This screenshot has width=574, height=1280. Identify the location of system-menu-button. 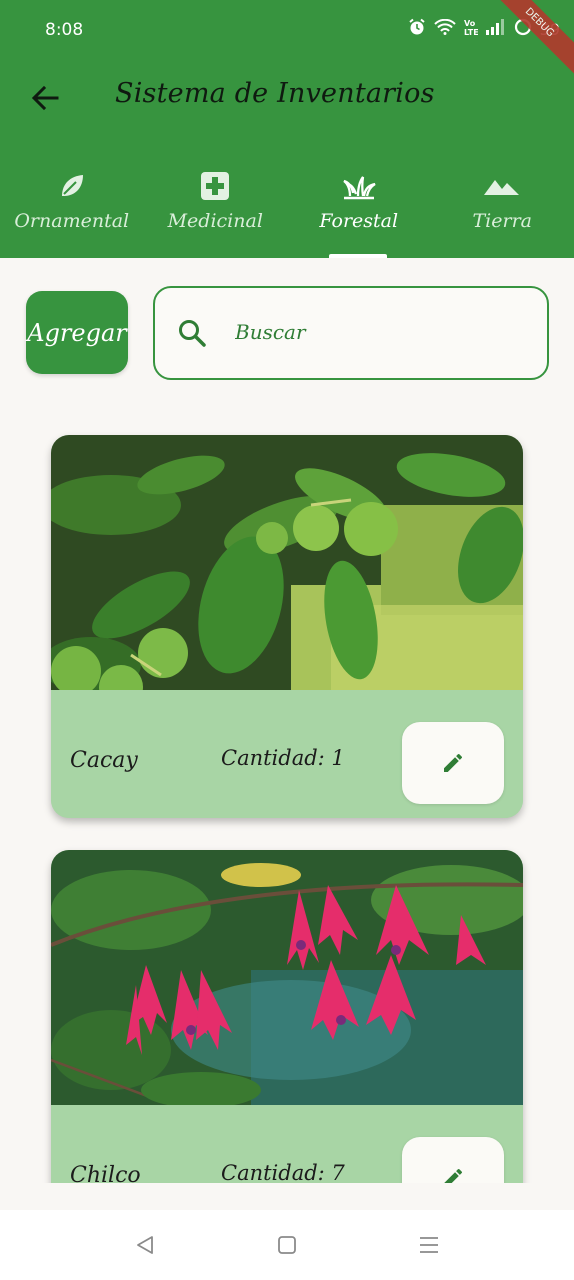
(429, 1245).